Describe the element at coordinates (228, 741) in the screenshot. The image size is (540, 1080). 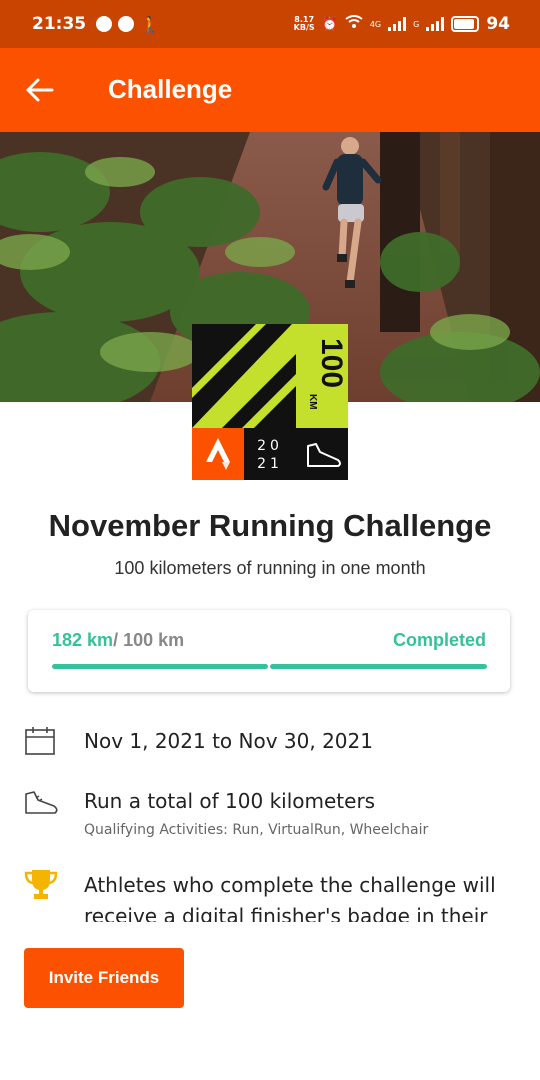
I see `challenge-dates: Nov 1, 2021 to Nov 30, 2021` at that location.